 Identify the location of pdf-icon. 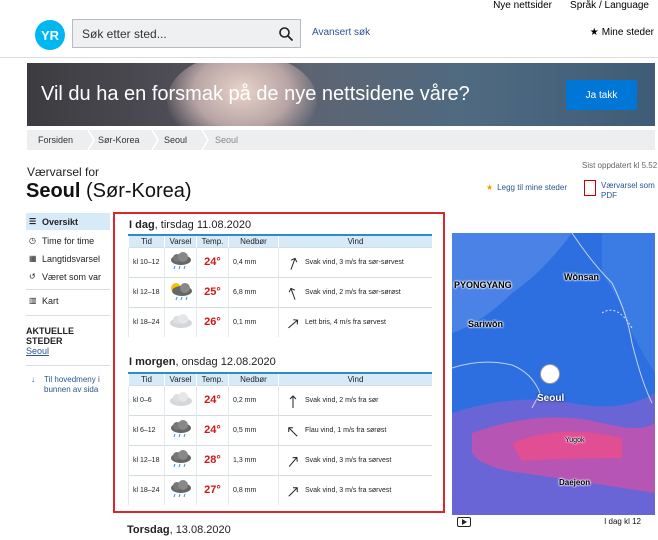
(590, 188).